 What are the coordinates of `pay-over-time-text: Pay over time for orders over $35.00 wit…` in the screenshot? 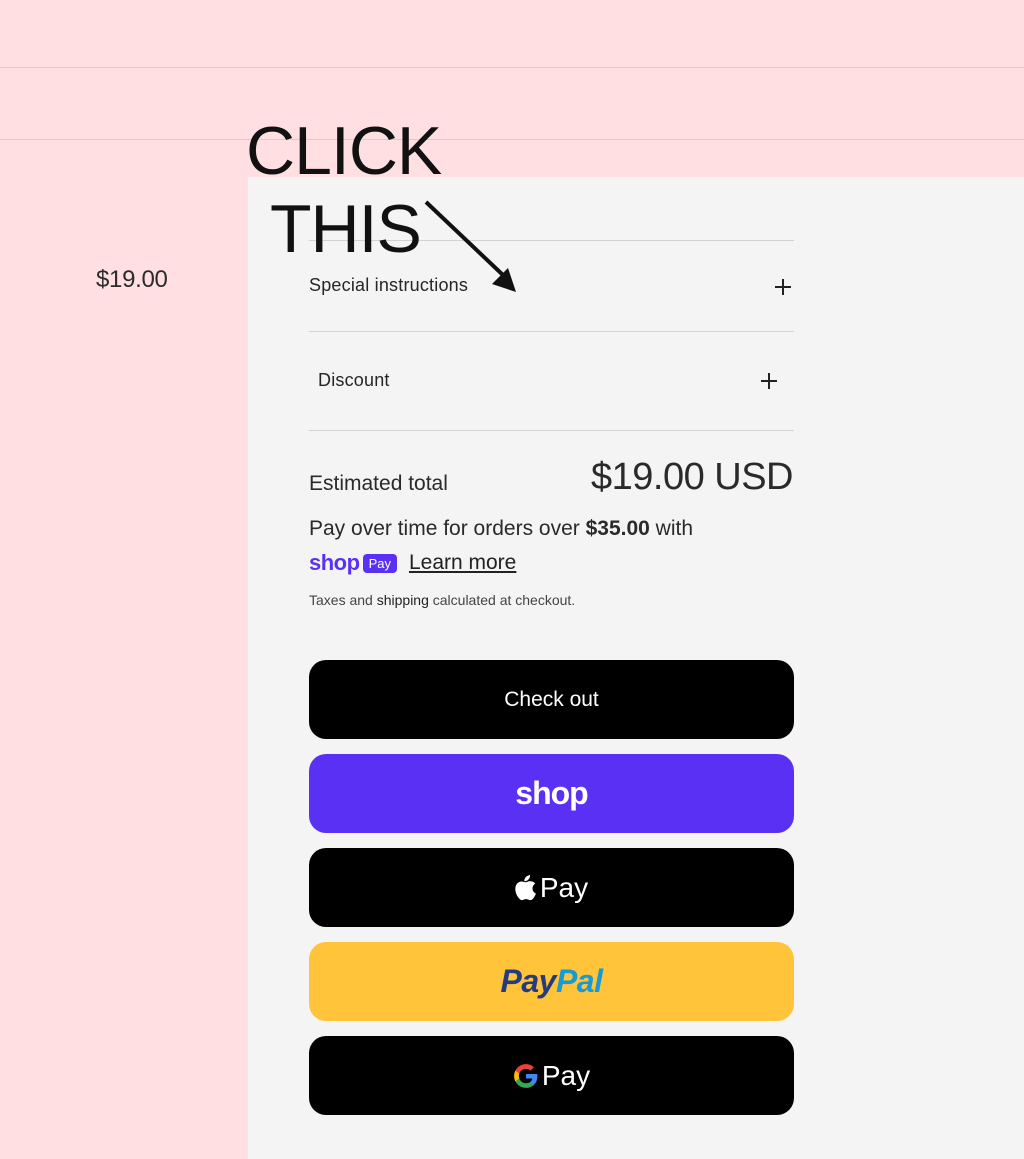 It's located at (501, 529).